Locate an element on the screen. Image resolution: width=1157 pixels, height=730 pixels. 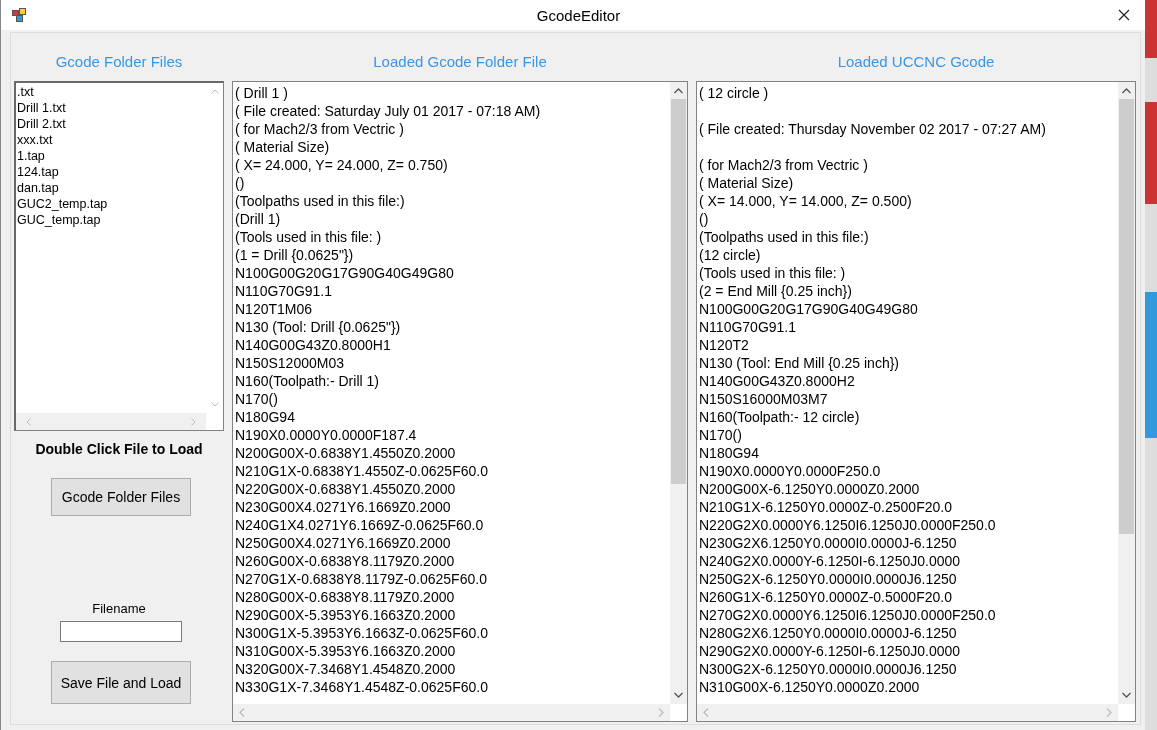
file-list-item: dan.tap is located at coordinates (111, 188).